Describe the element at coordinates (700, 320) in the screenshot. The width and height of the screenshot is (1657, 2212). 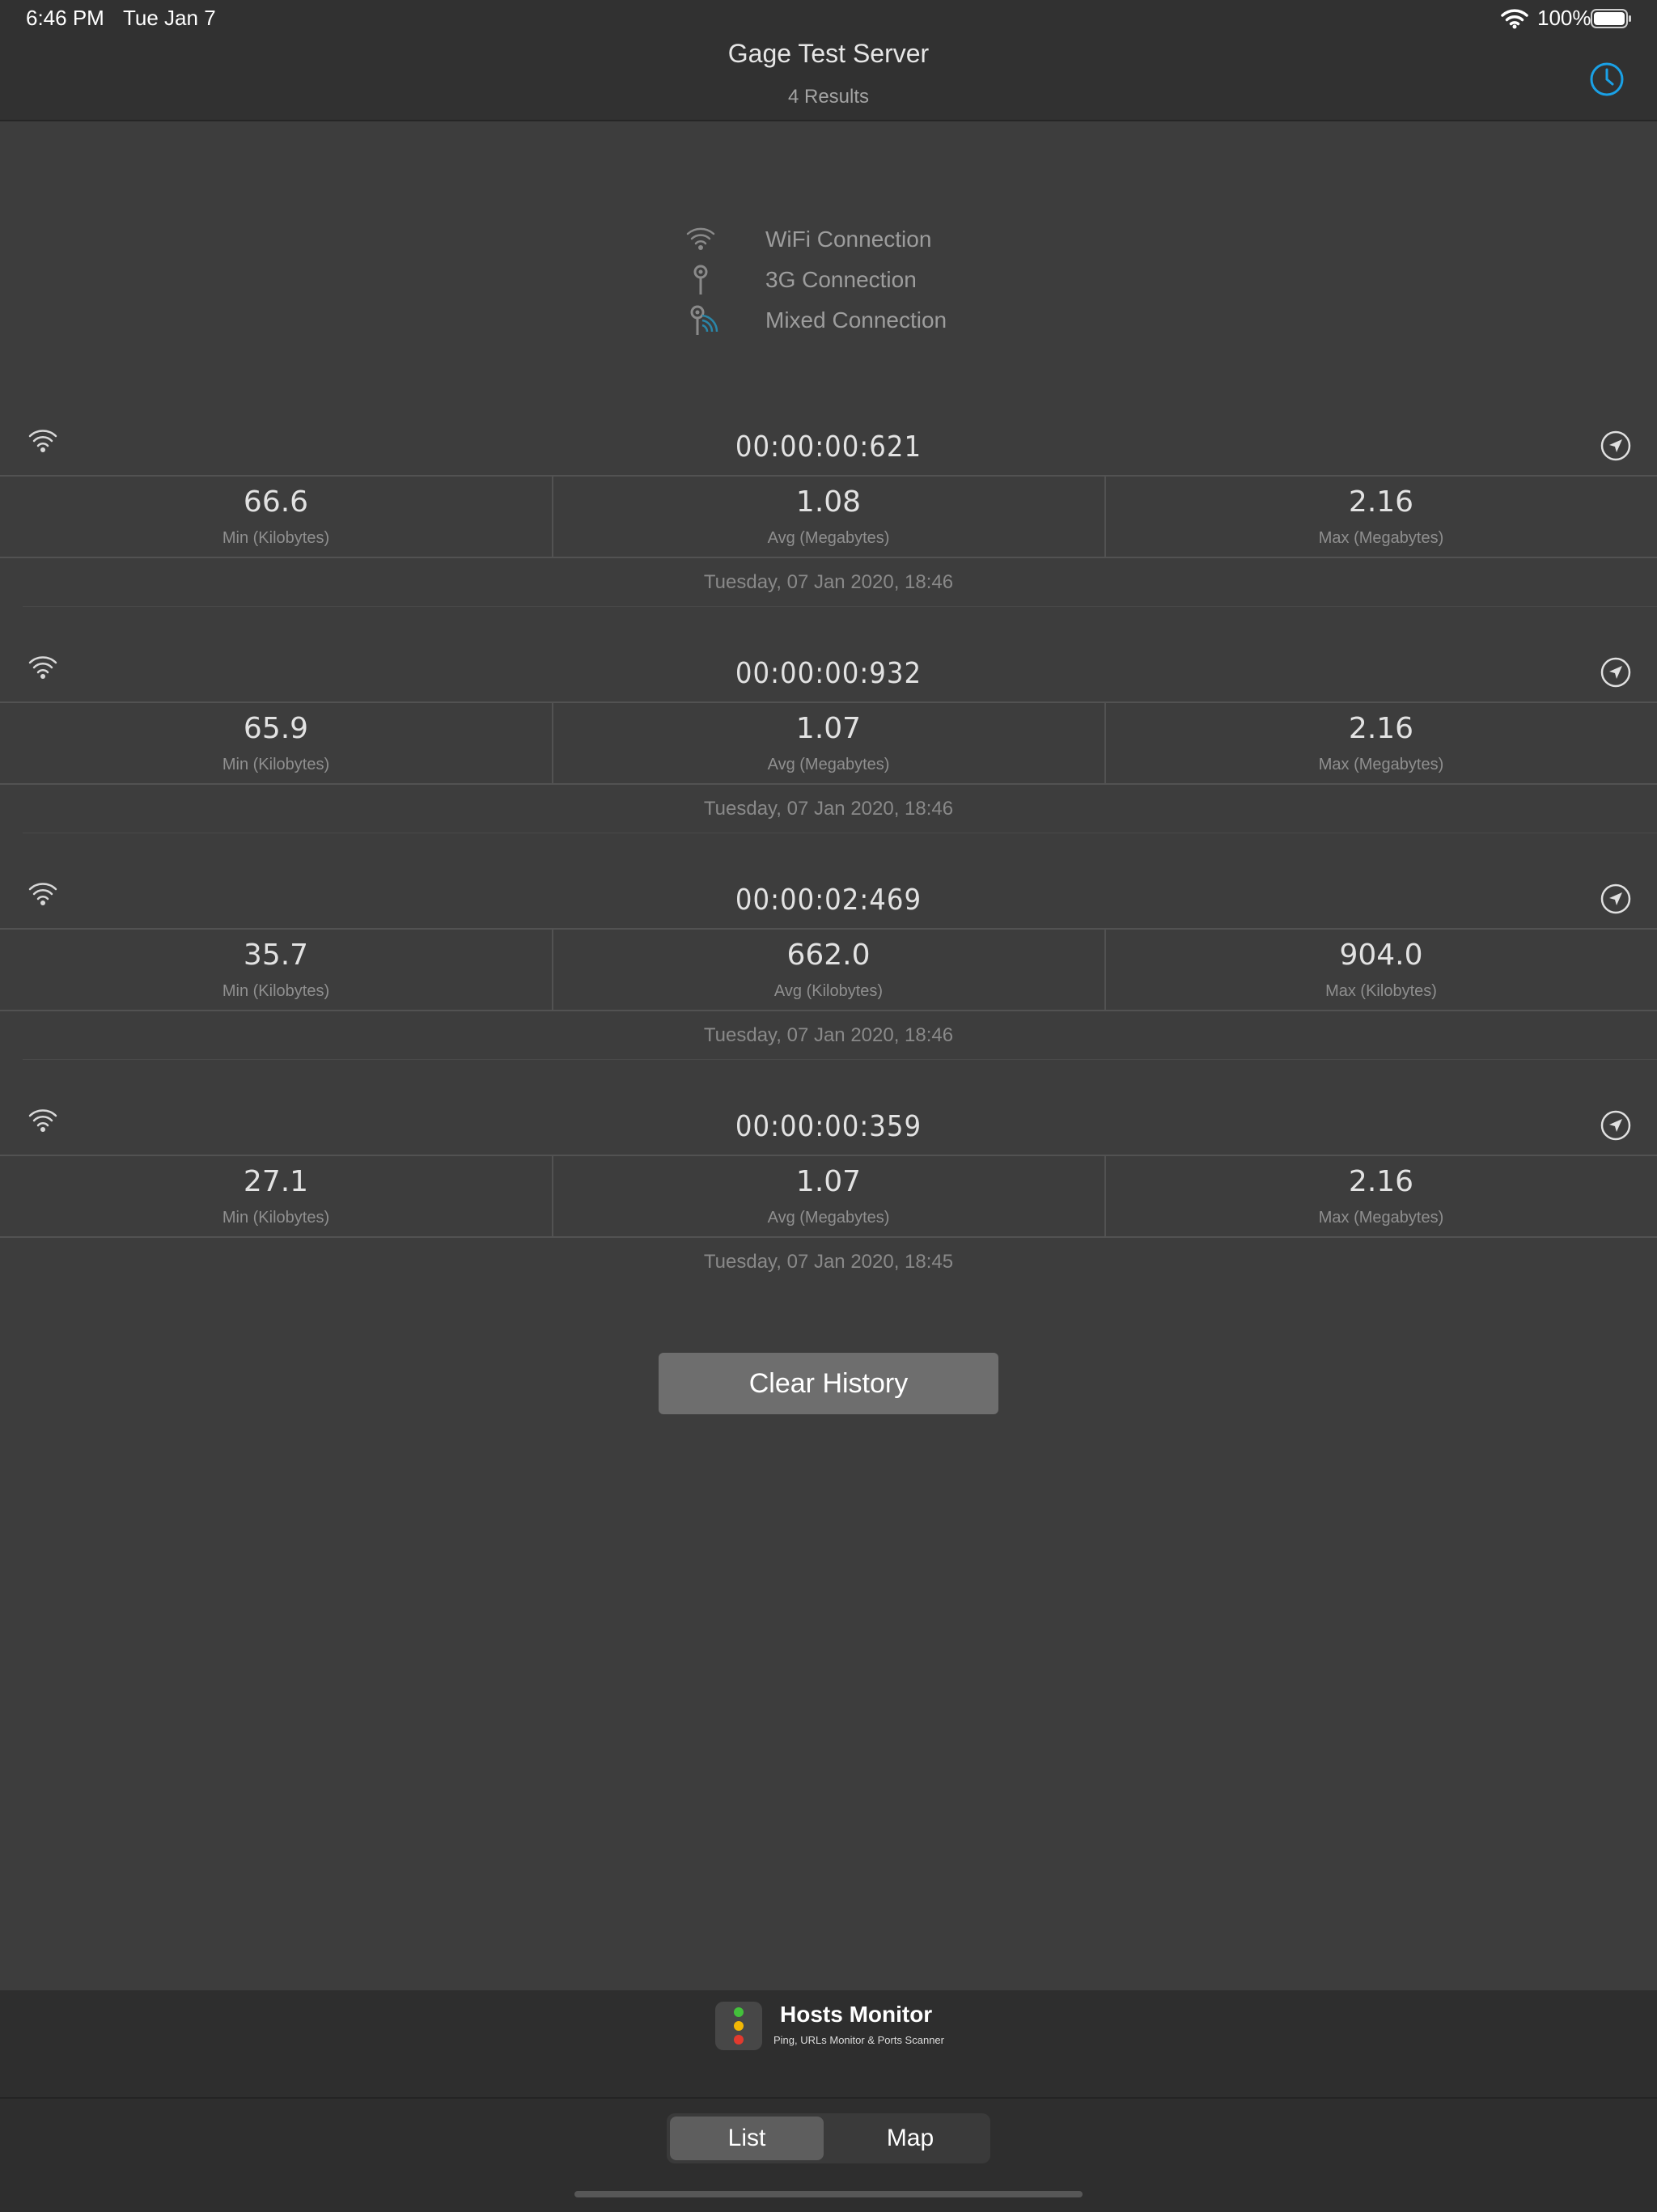
I see `mixed-connection-icon` at that location.